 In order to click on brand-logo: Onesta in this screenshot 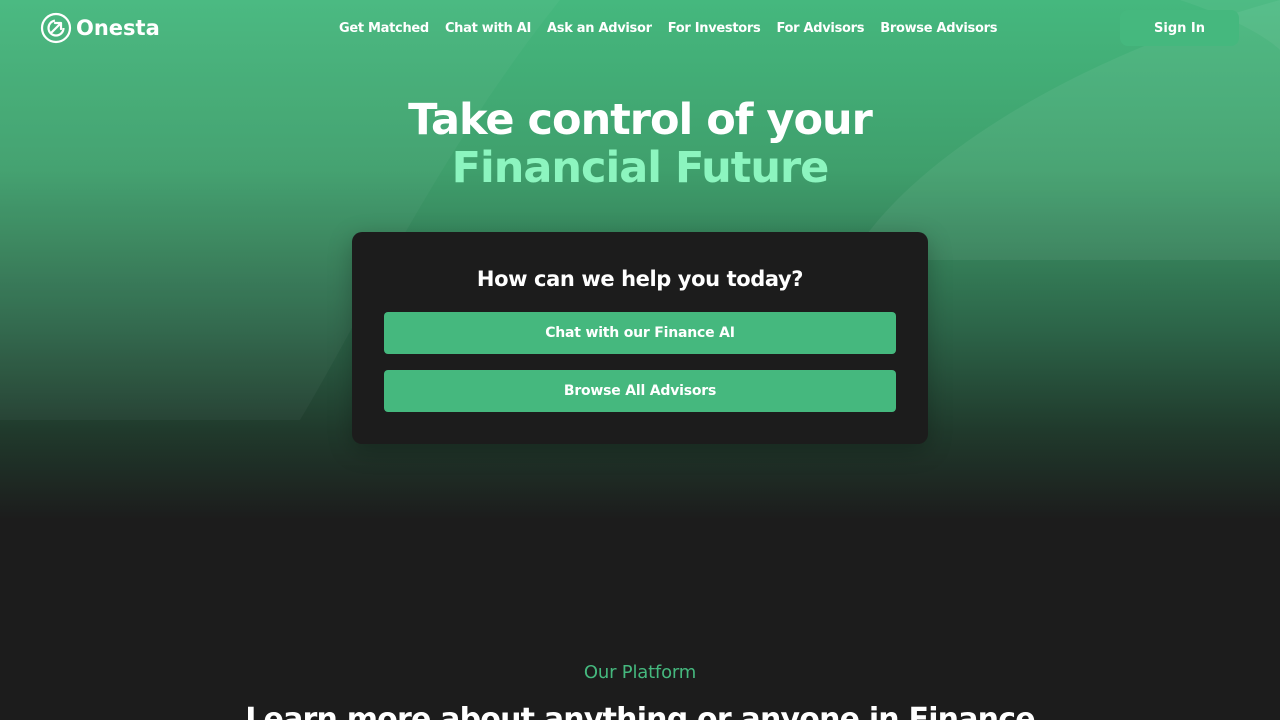, I will do `click(100, 28)`.